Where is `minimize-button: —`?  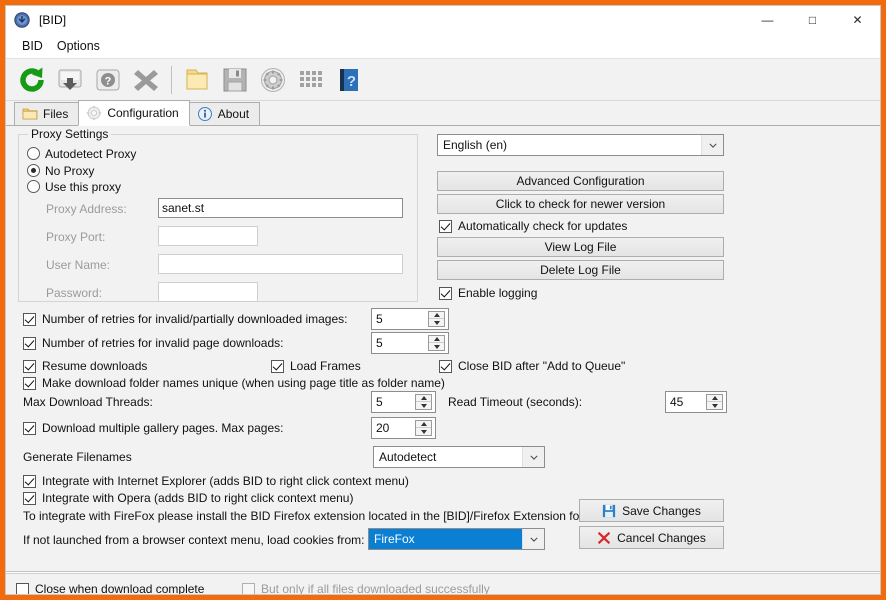
minimize-button: — is located at coordinates (767, 20).